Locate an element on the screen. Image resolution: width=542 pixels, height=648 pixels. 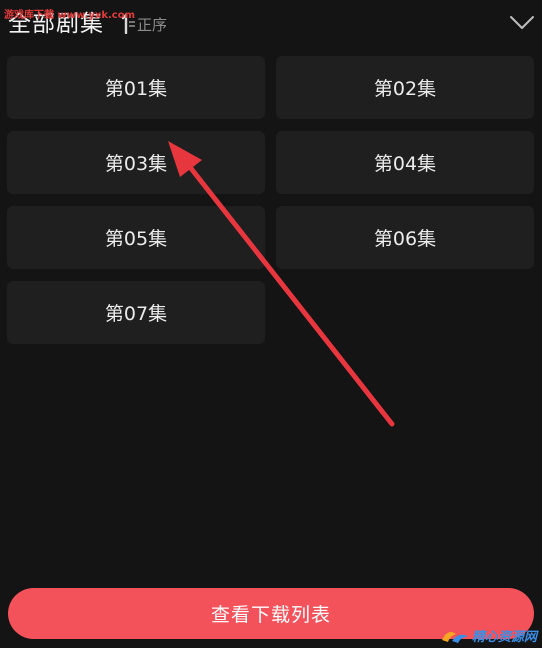
episode-tile-01: 第01集 is located at coordinates (136, 87).